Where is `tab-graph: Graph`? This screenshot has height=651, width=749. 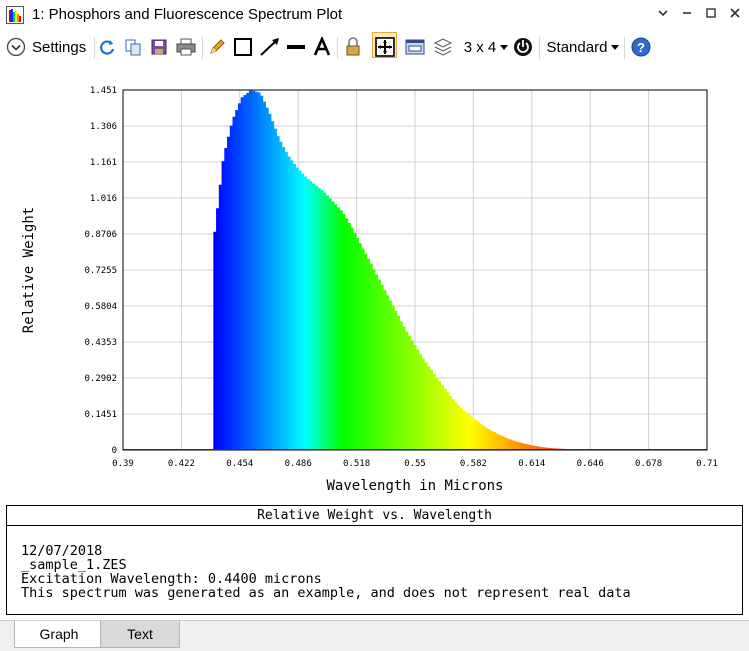 tab-graph: Graph is located at coordinates (59, 634).